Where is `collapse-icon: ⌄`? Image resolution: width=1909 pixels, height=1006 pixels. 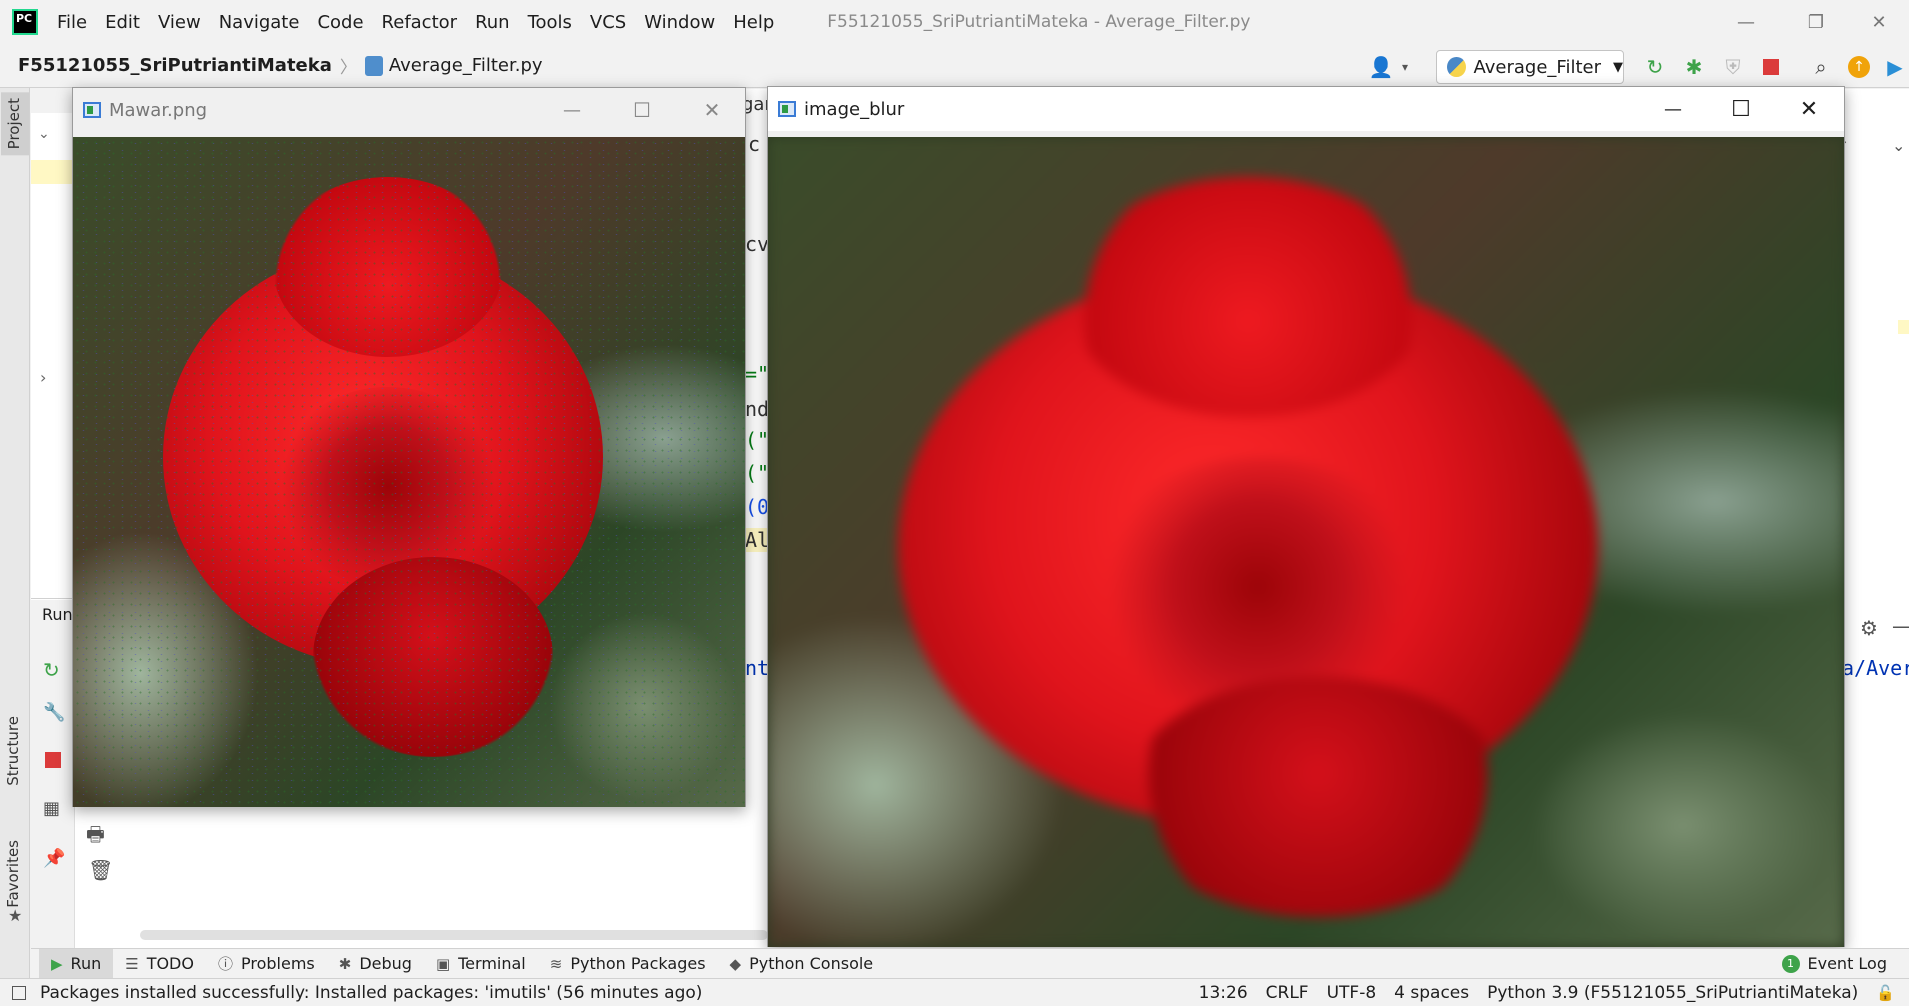 collapse-icon: ⌄ is located at coordinates (44, 134).